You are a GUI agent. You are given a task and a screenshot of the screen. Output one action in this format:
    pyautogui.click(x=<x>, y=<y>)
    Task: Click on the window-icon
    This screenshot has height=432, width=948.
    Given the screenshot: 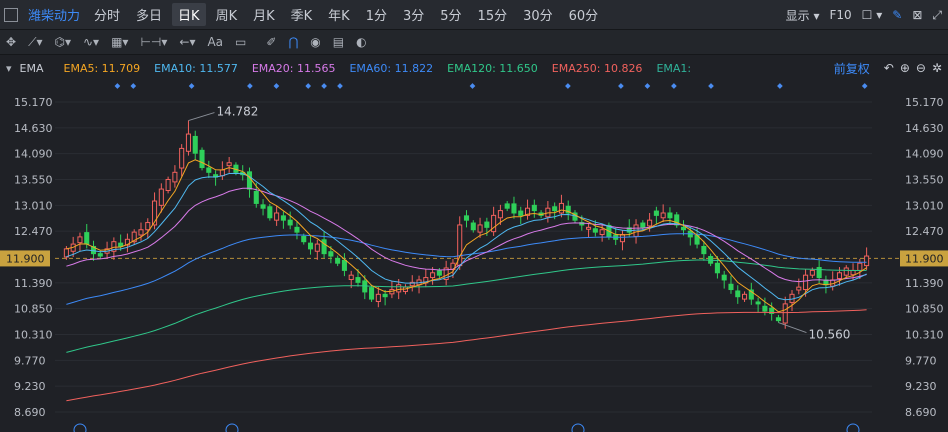 What is the action you would take?
    pyautogui.click(x=11, y=14)
    